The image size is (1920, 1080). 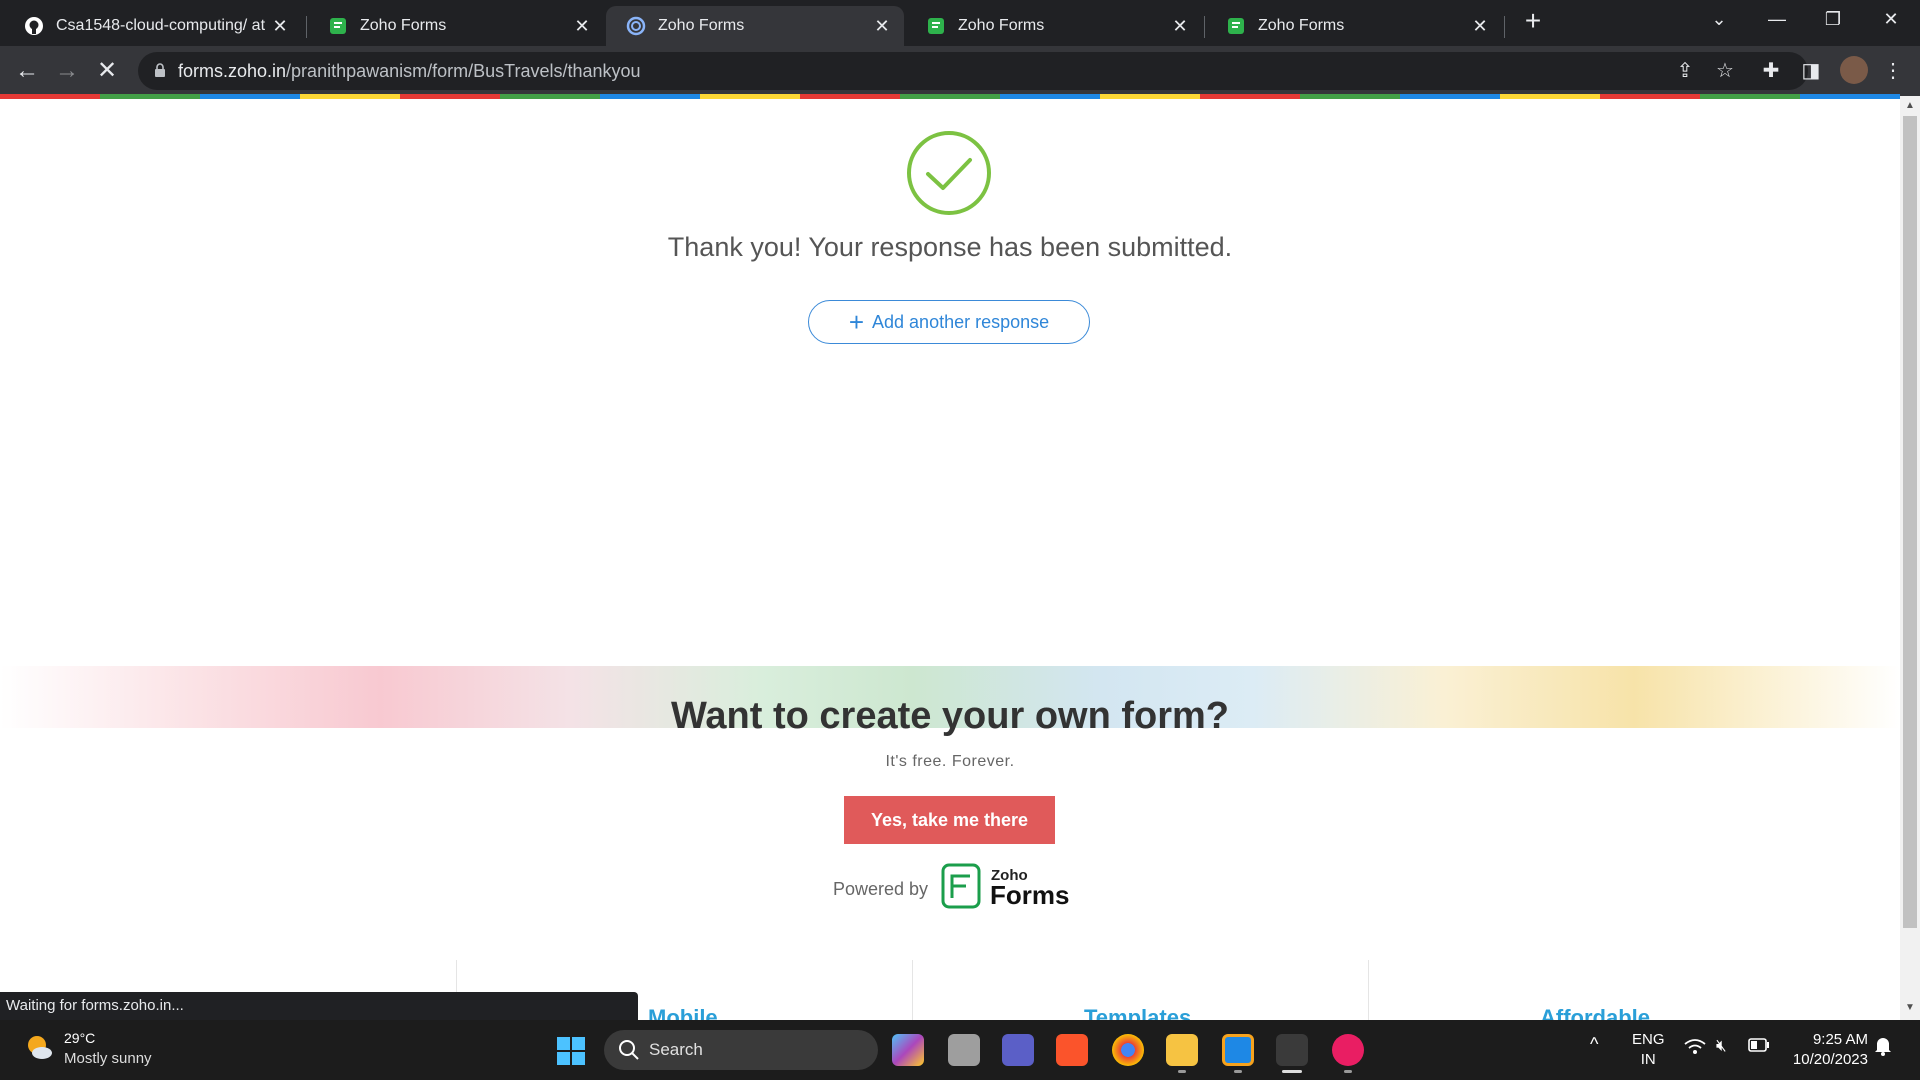 I want to click on take-me-there-button: Yes, take me there, so click(x=949, y=820).